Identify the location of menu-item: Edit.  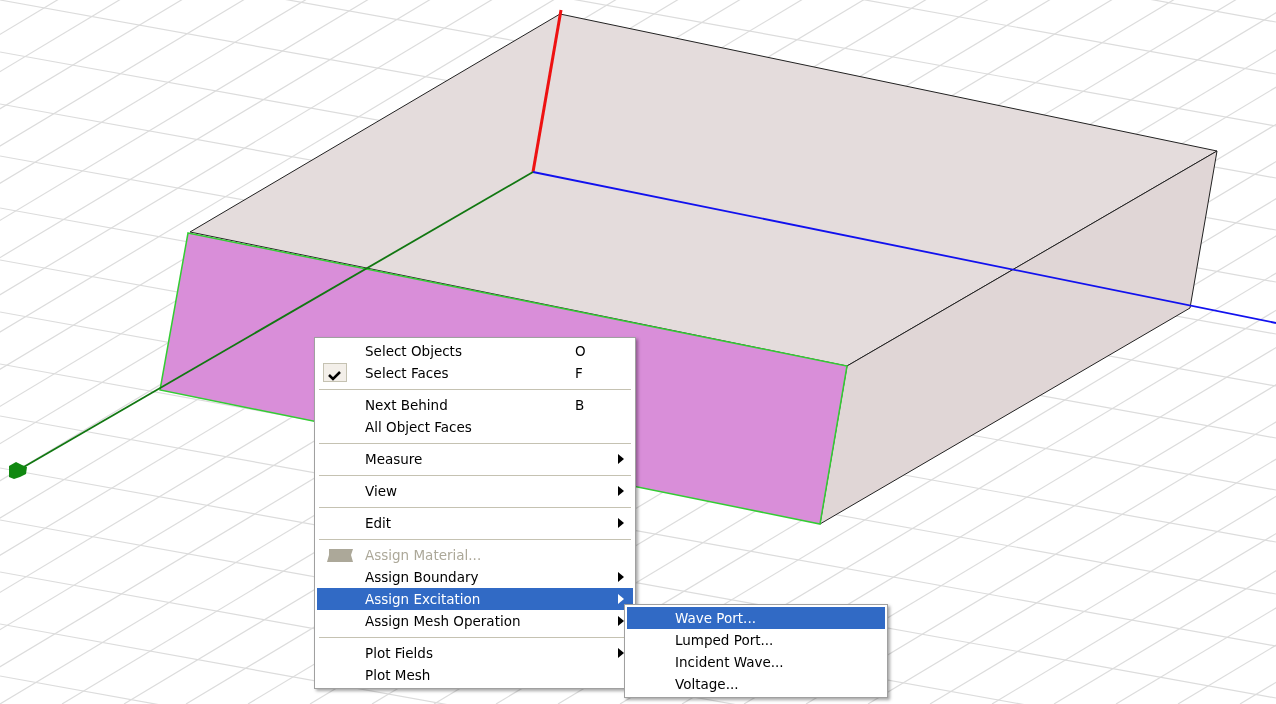
(475, 523).